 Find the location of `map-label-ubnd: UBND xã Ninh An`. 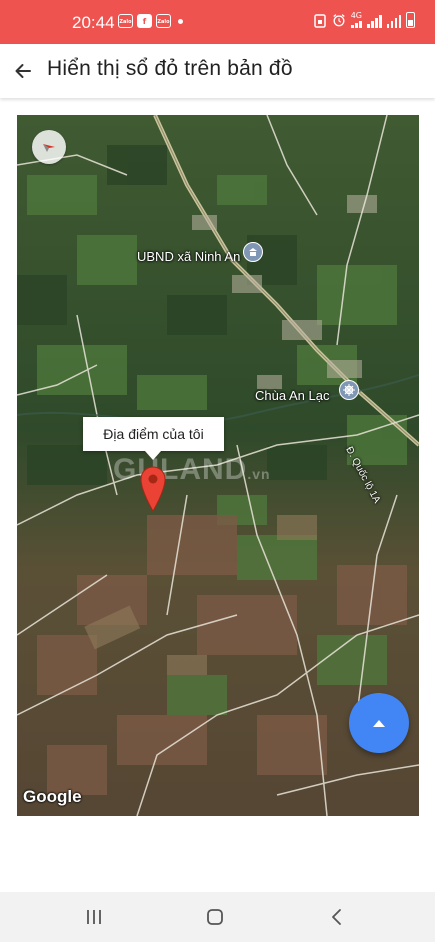

map-label-ubnd: UBND xã Ninh An is located at coordinates (189, 256).